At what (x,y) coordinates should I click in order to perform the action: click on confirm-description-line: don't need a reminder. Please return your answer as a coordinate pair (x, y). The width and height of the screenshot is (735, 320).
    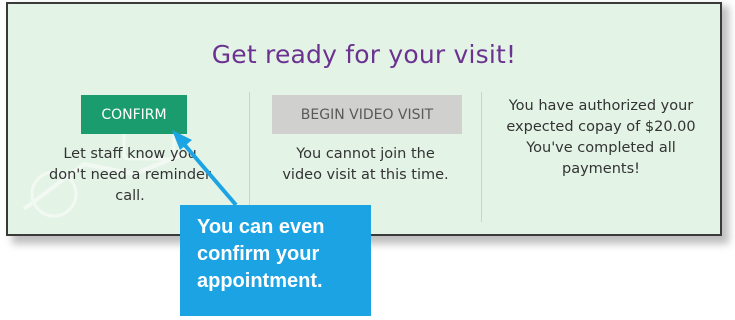
    Looking at the image, I should click on (130, 175).